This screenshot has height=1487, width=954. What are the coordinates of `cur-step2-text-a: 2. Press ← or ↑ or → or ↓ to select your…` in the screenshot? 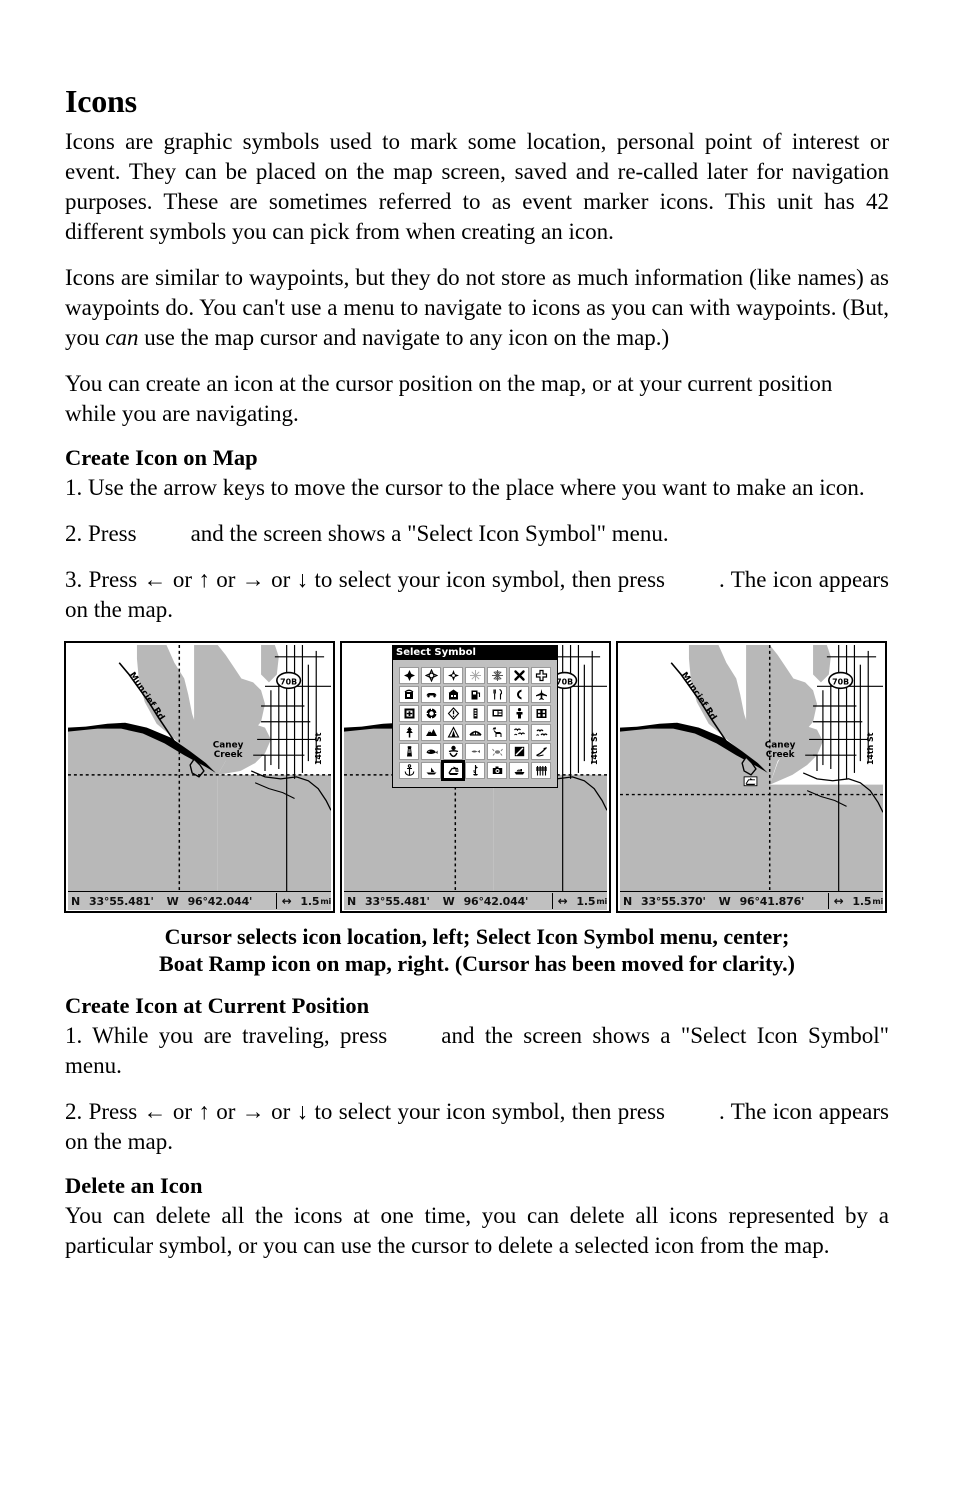 It's located at (365, 1111).